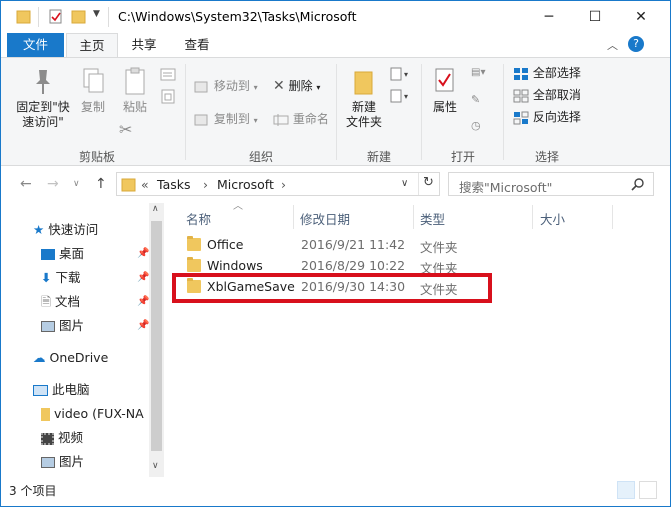  I want to click on large-icons-view-icon, so click(648, 490).